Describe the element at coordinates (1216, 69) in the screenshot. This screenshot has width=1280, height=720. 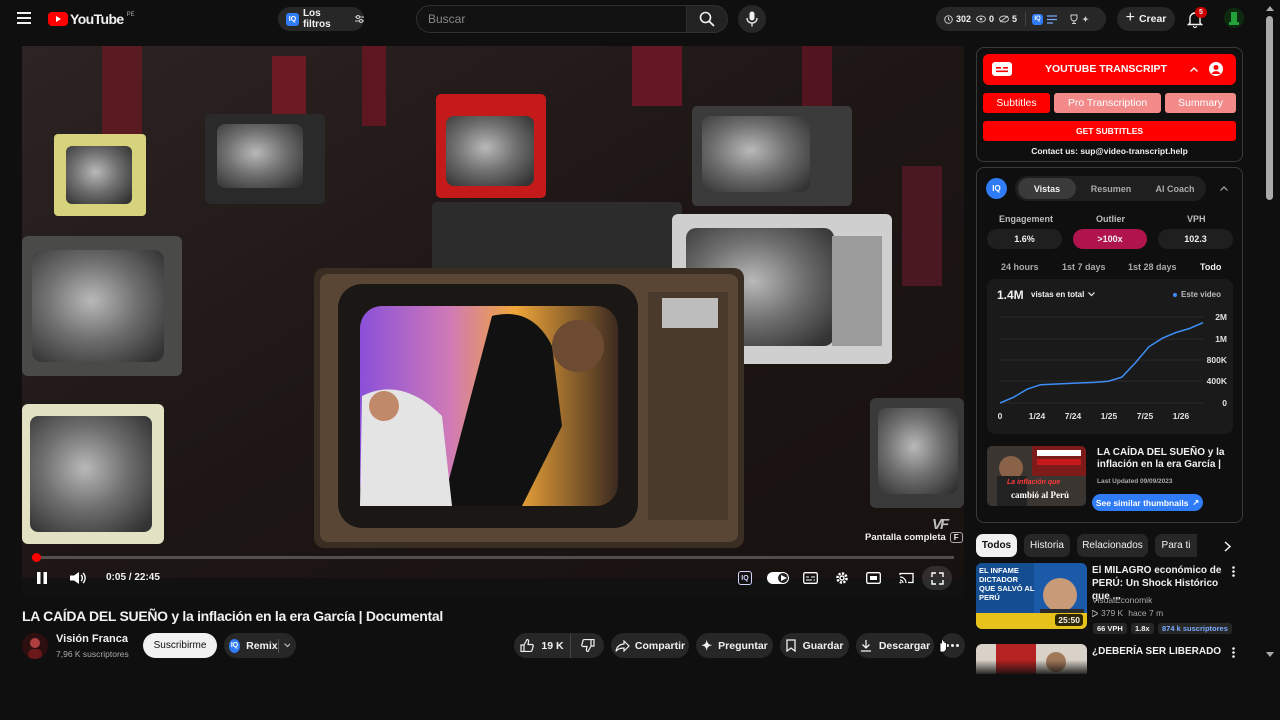
I see `user-icon` at that location.